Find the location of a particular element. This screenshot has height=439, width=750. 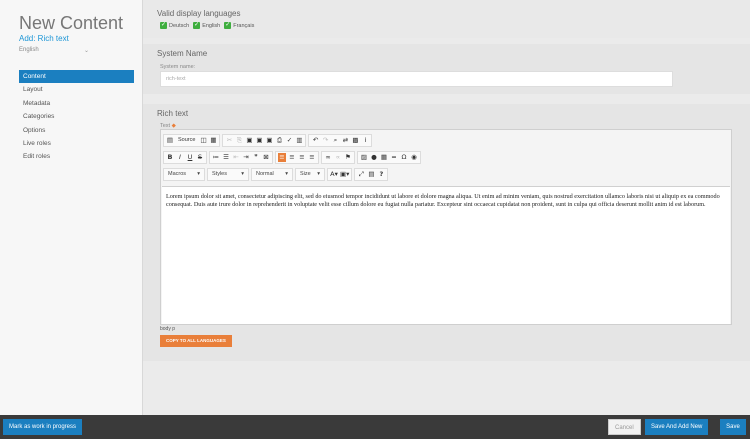

sidebar-item-categories: Categories is located at coordinates (76, 116).